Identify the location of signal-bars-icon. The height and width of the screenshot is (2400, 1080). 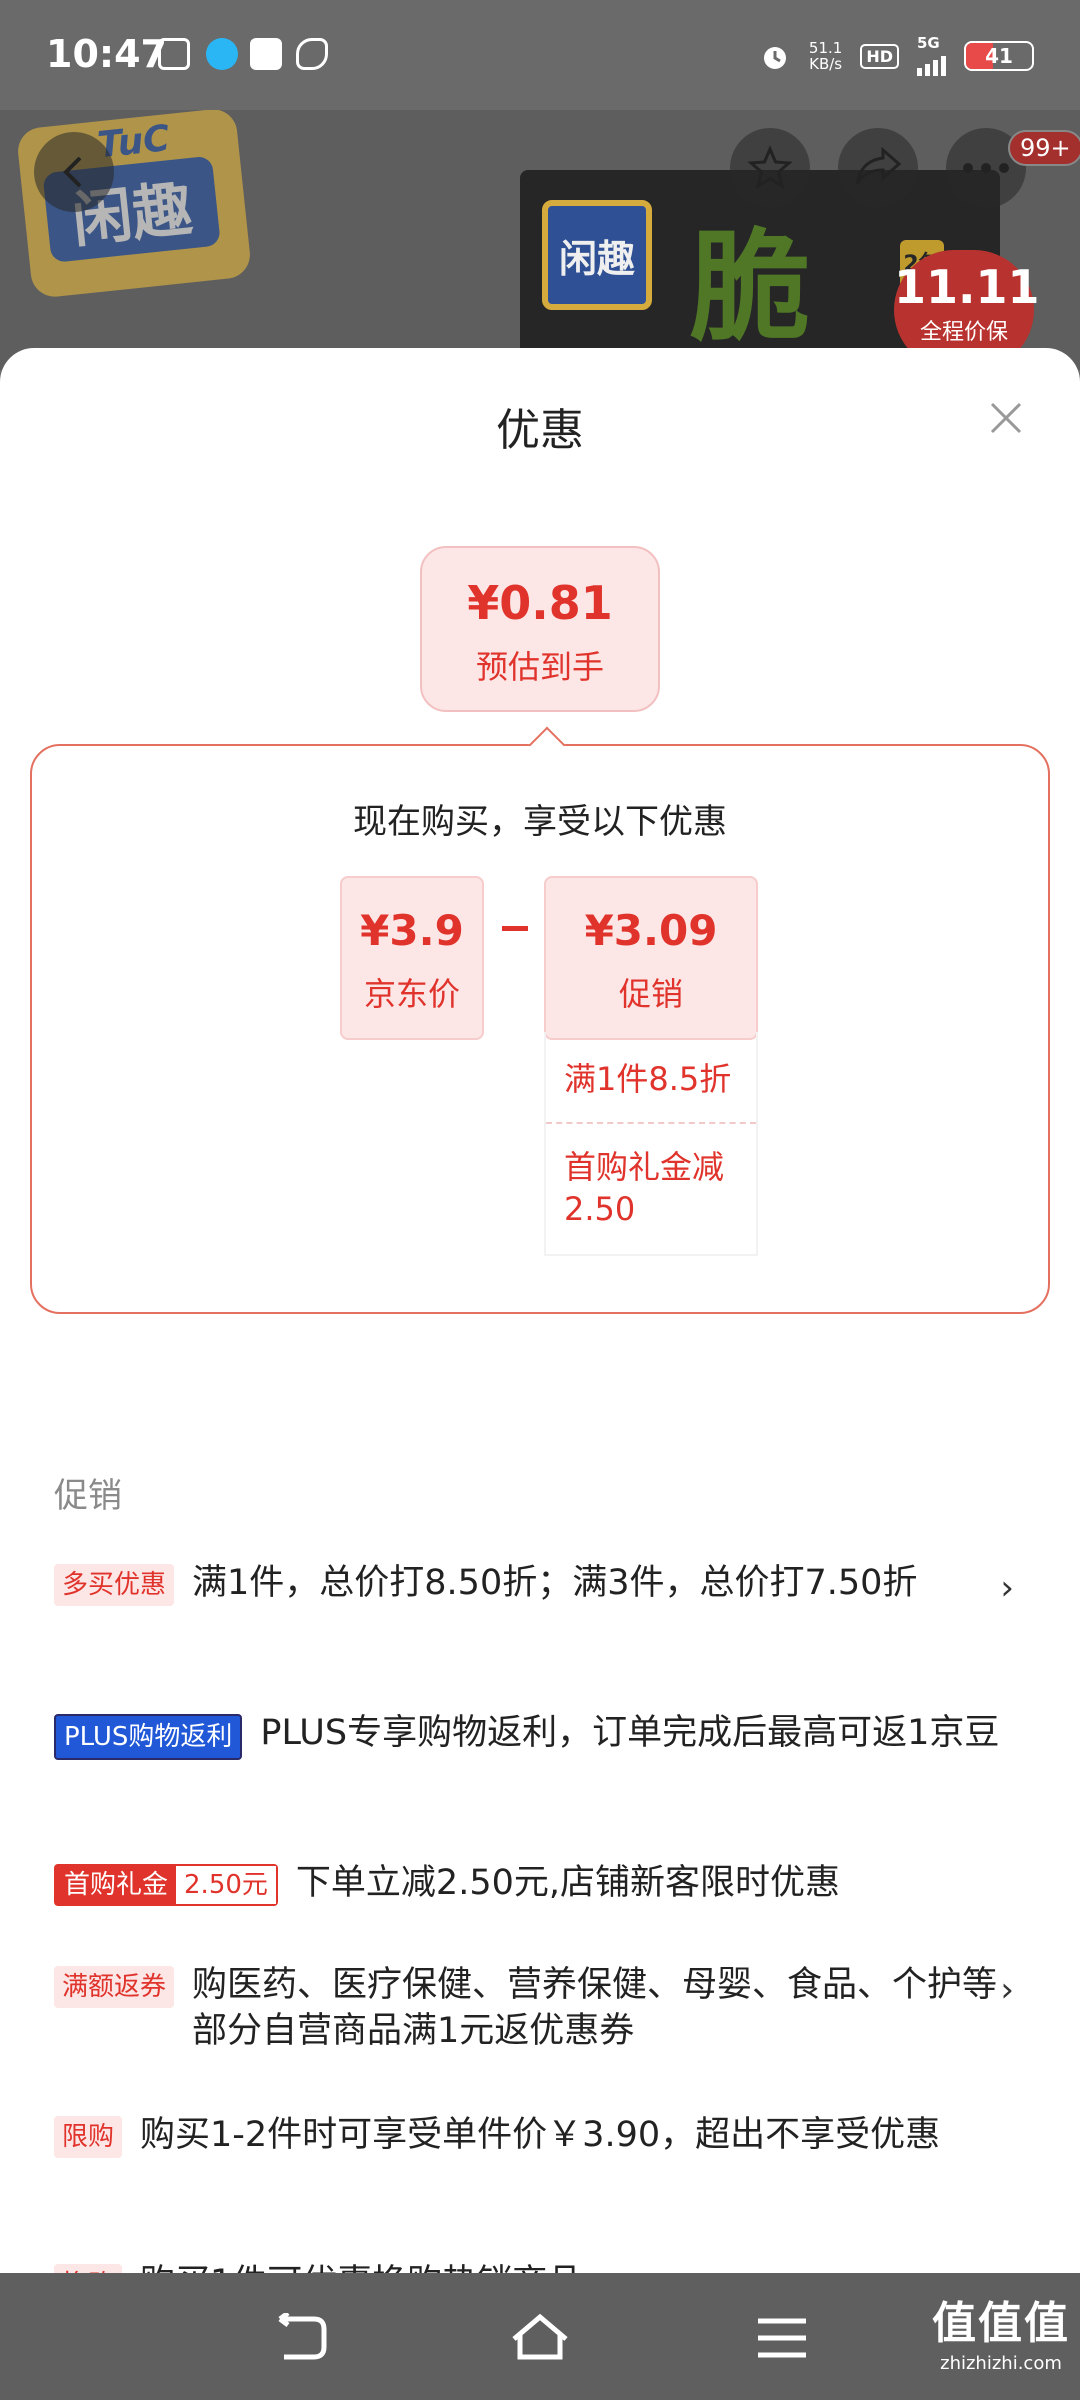
(931, 63).